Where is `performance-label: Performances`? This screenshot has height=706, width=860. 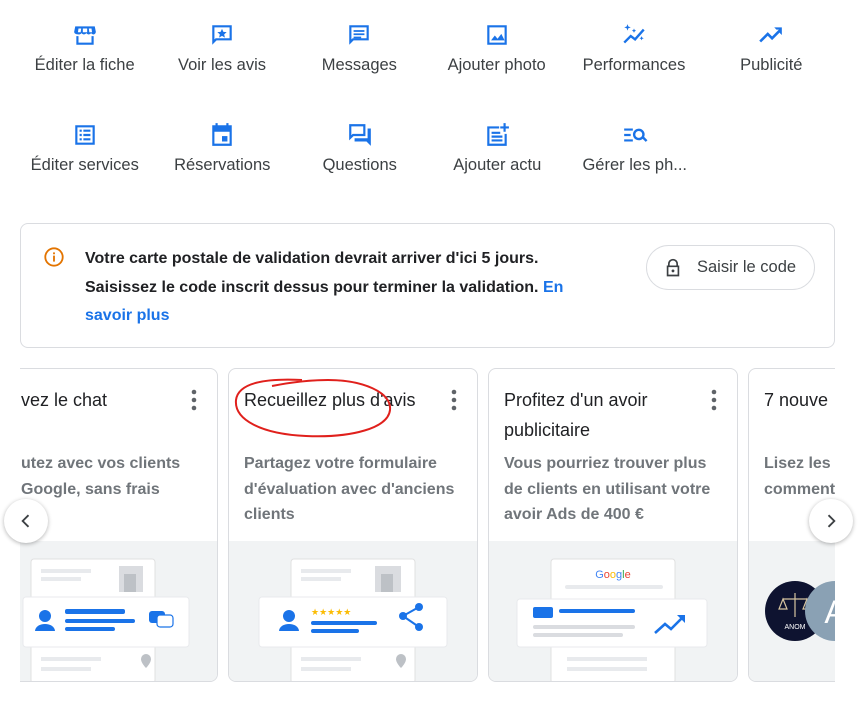
performance-label: Performances is located at coordinates (634, 65).